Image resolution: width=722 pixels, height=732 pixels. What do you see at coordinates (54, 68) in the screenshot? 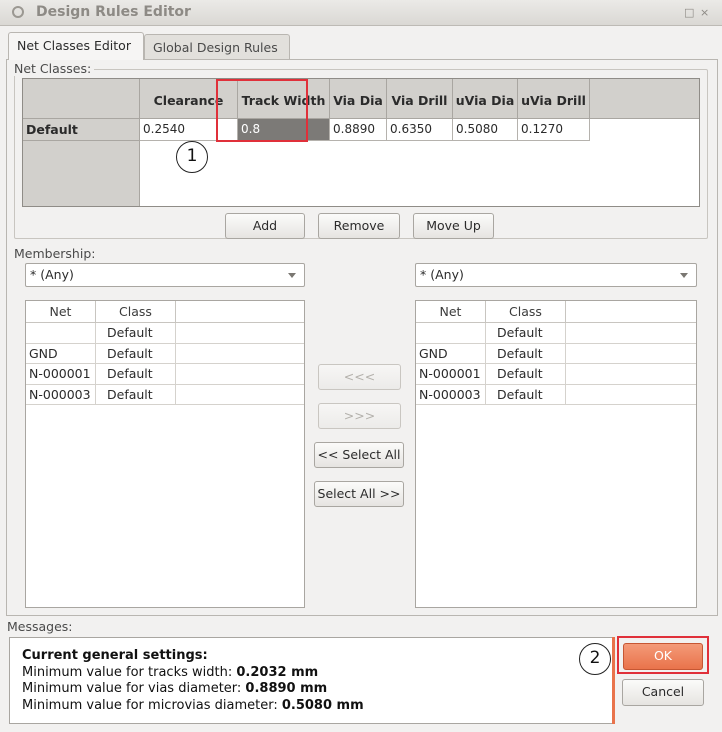
I see `net-classes-label: Net Classes:` at bounding box center [54, 68].